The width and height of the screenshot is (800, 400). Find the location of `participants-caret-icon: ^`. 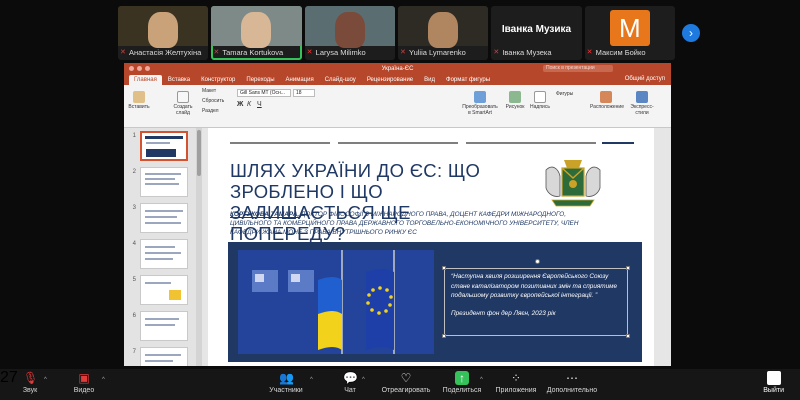

participants-caret-icon: ^ is located at coordinates (311, 380).